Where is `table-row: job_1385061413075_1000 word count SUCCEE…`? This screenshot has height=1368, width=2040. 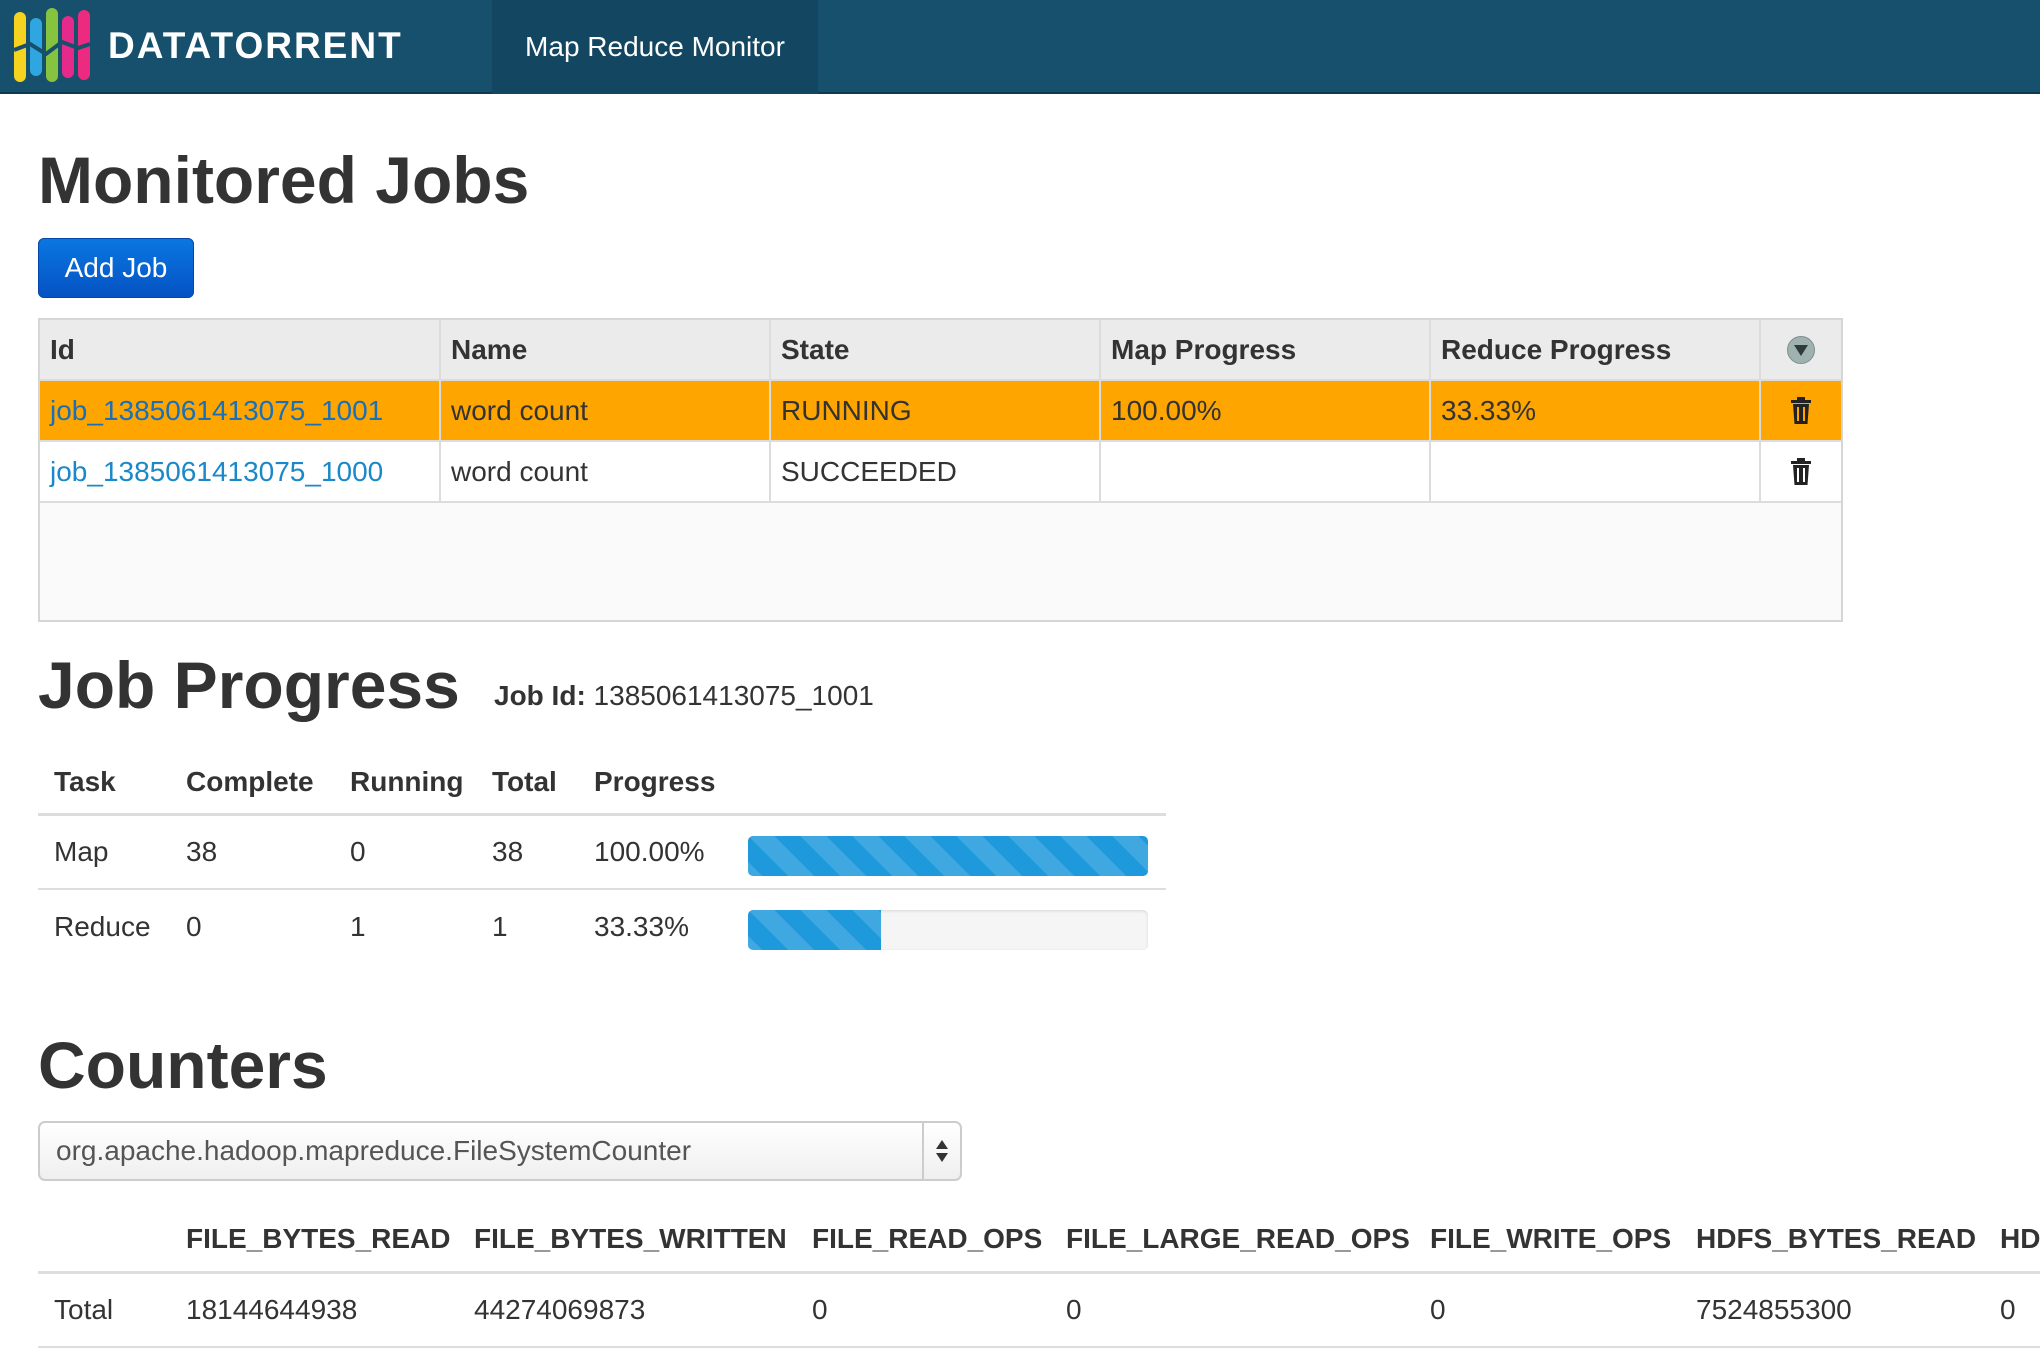
table-row: job_1385061413075_1000 word count SUCCEE… is located at coordinates (940, 472).